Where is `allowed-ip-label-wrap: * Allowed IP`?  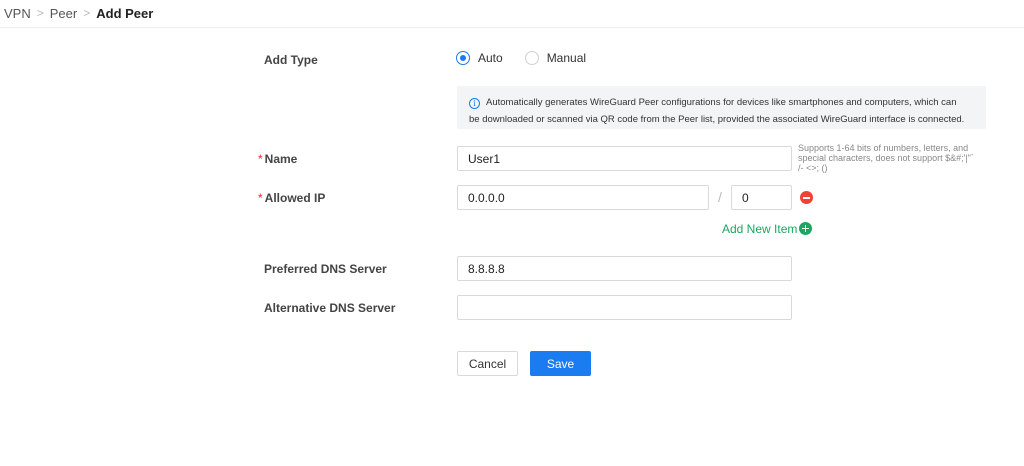 allowed-ip-label-wrap: * Allowed IP is located at coordinates (291, 198).